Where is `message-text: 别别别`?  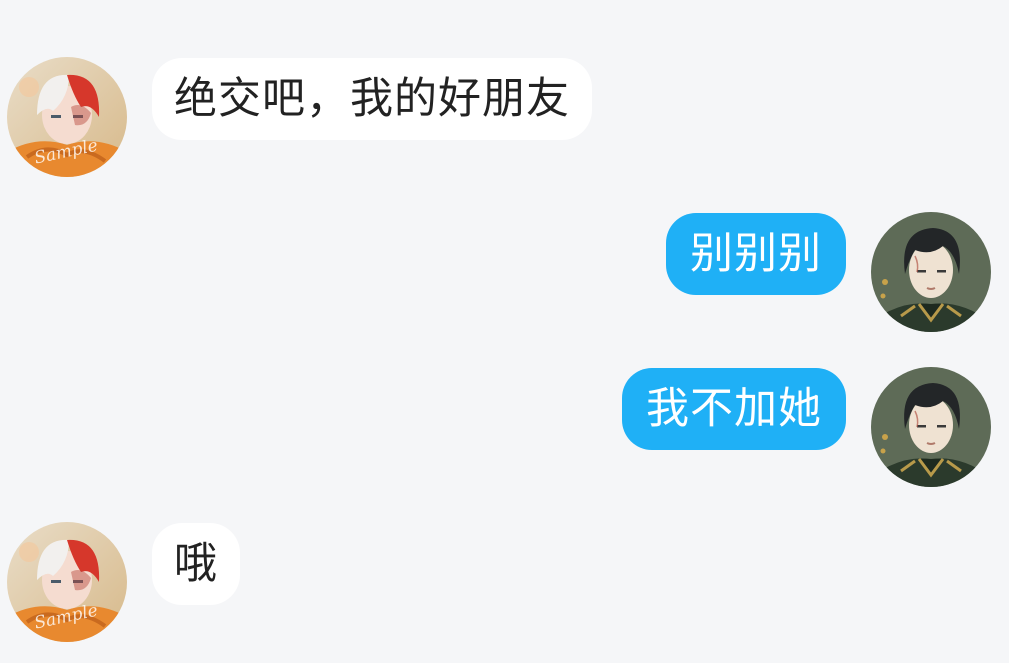 message-text: 别别别 is located at coordinates (756, 253).